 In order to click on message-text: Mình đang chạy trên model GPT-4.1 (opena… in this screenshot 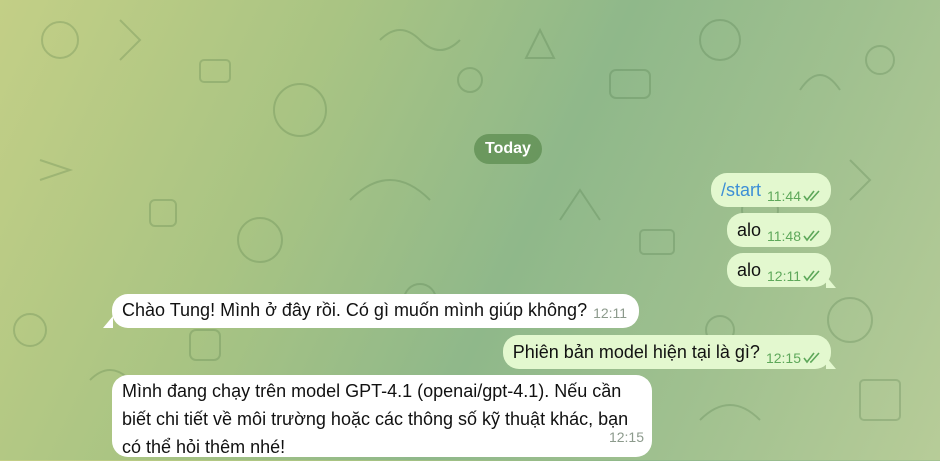, I will do `click(375, 419)`.